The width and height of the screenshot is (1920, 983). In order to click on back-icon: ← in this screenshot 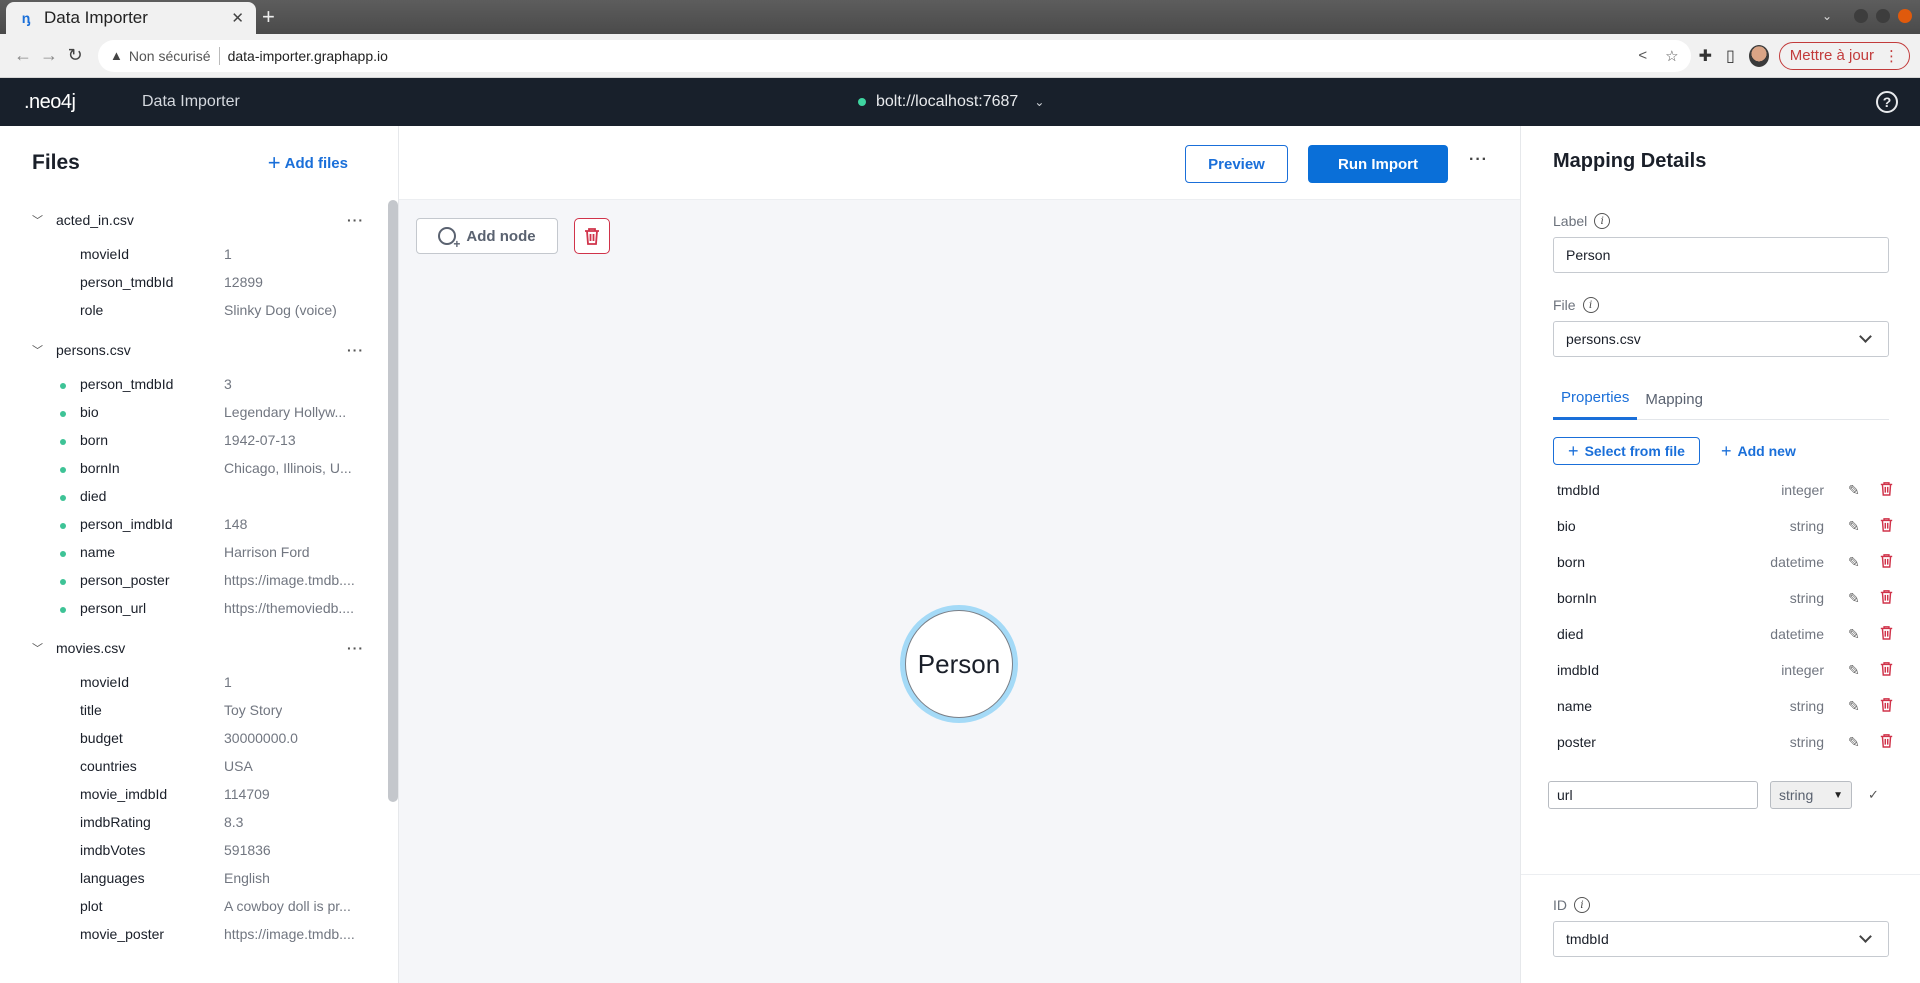, I will do `click(23, 55)`.